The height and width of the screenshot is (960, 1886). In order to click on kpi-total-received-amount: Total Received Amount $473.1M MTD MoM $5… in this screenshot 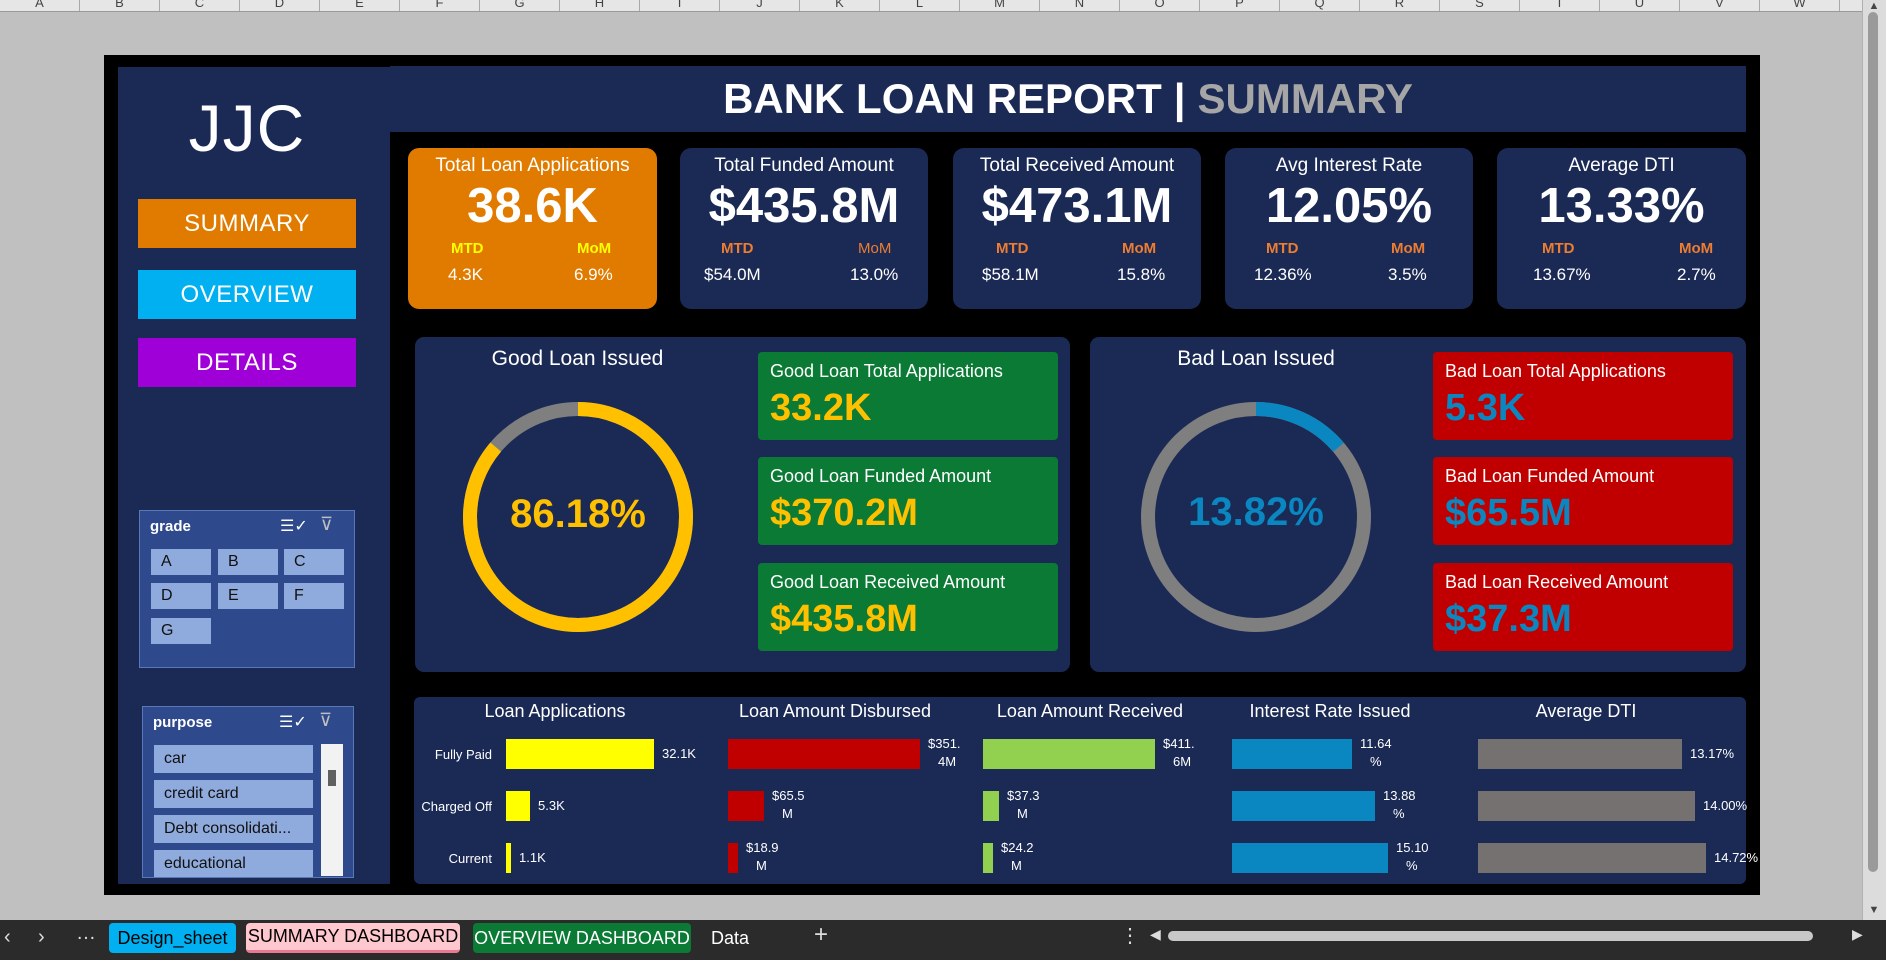, I will do `click(1077, 228)`.